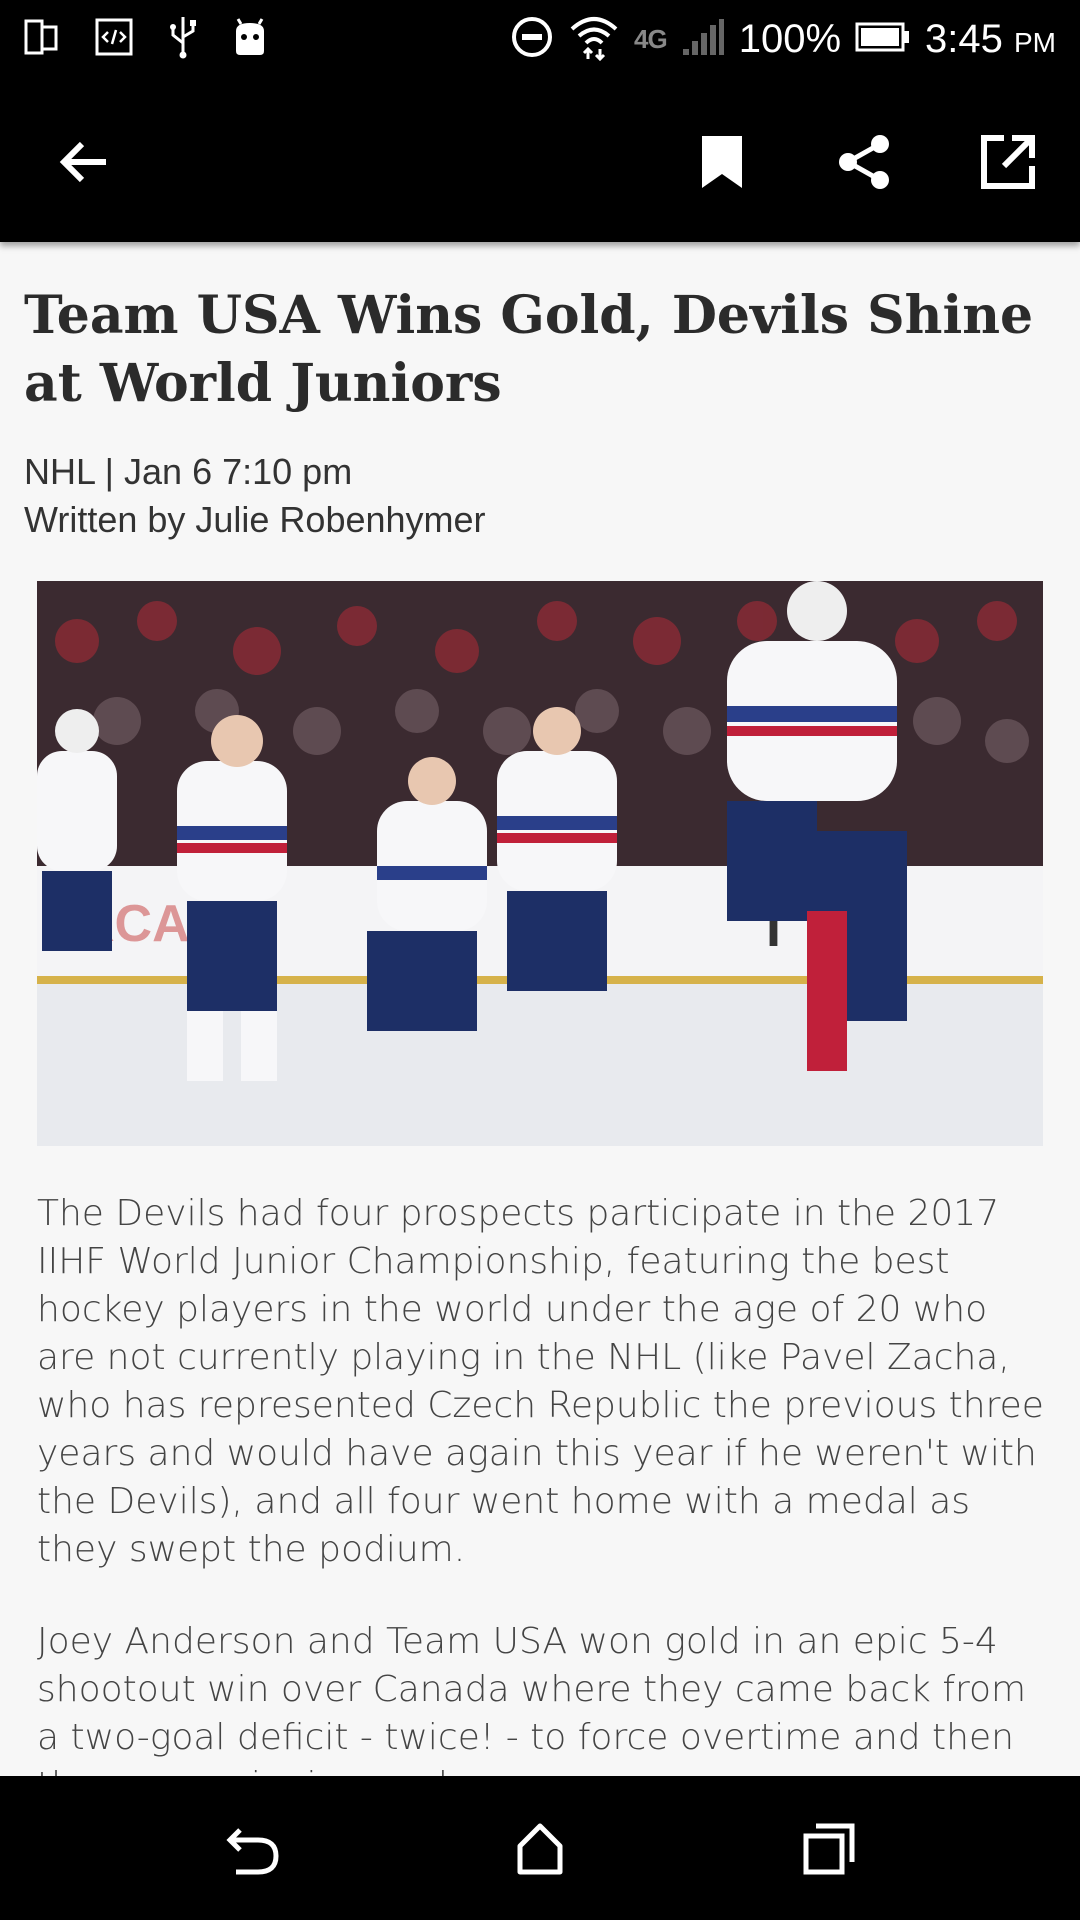 The width and height of the screenshot is (1080, 1920). Describe the element at coordinates (594, 39) in the screenshot. I see `wifi-icon` at that location.